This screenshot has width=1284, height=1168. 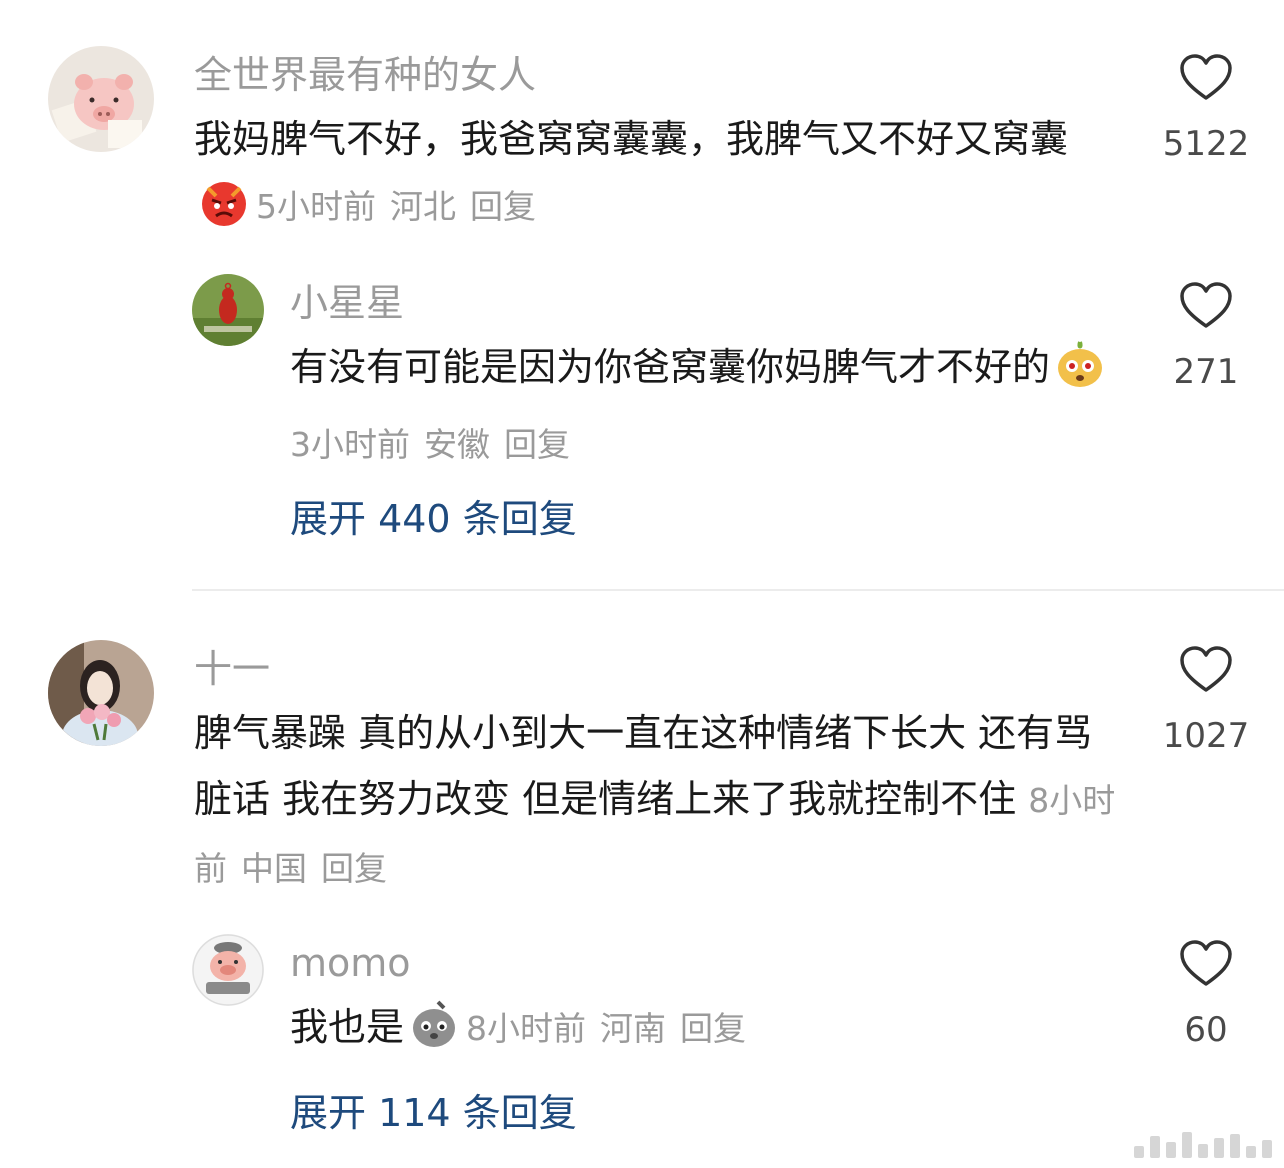 I want to click on reply-meta: 3小时前 安徽 回复, so click(x=437, y=444).